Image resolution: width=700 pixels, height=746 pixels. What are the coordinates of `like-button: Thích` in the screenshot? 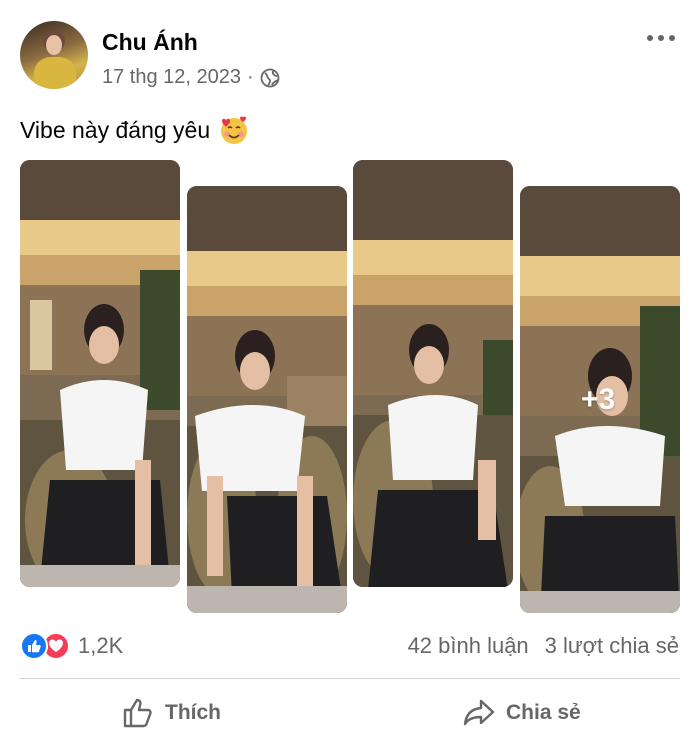 It's located at (171, 713).